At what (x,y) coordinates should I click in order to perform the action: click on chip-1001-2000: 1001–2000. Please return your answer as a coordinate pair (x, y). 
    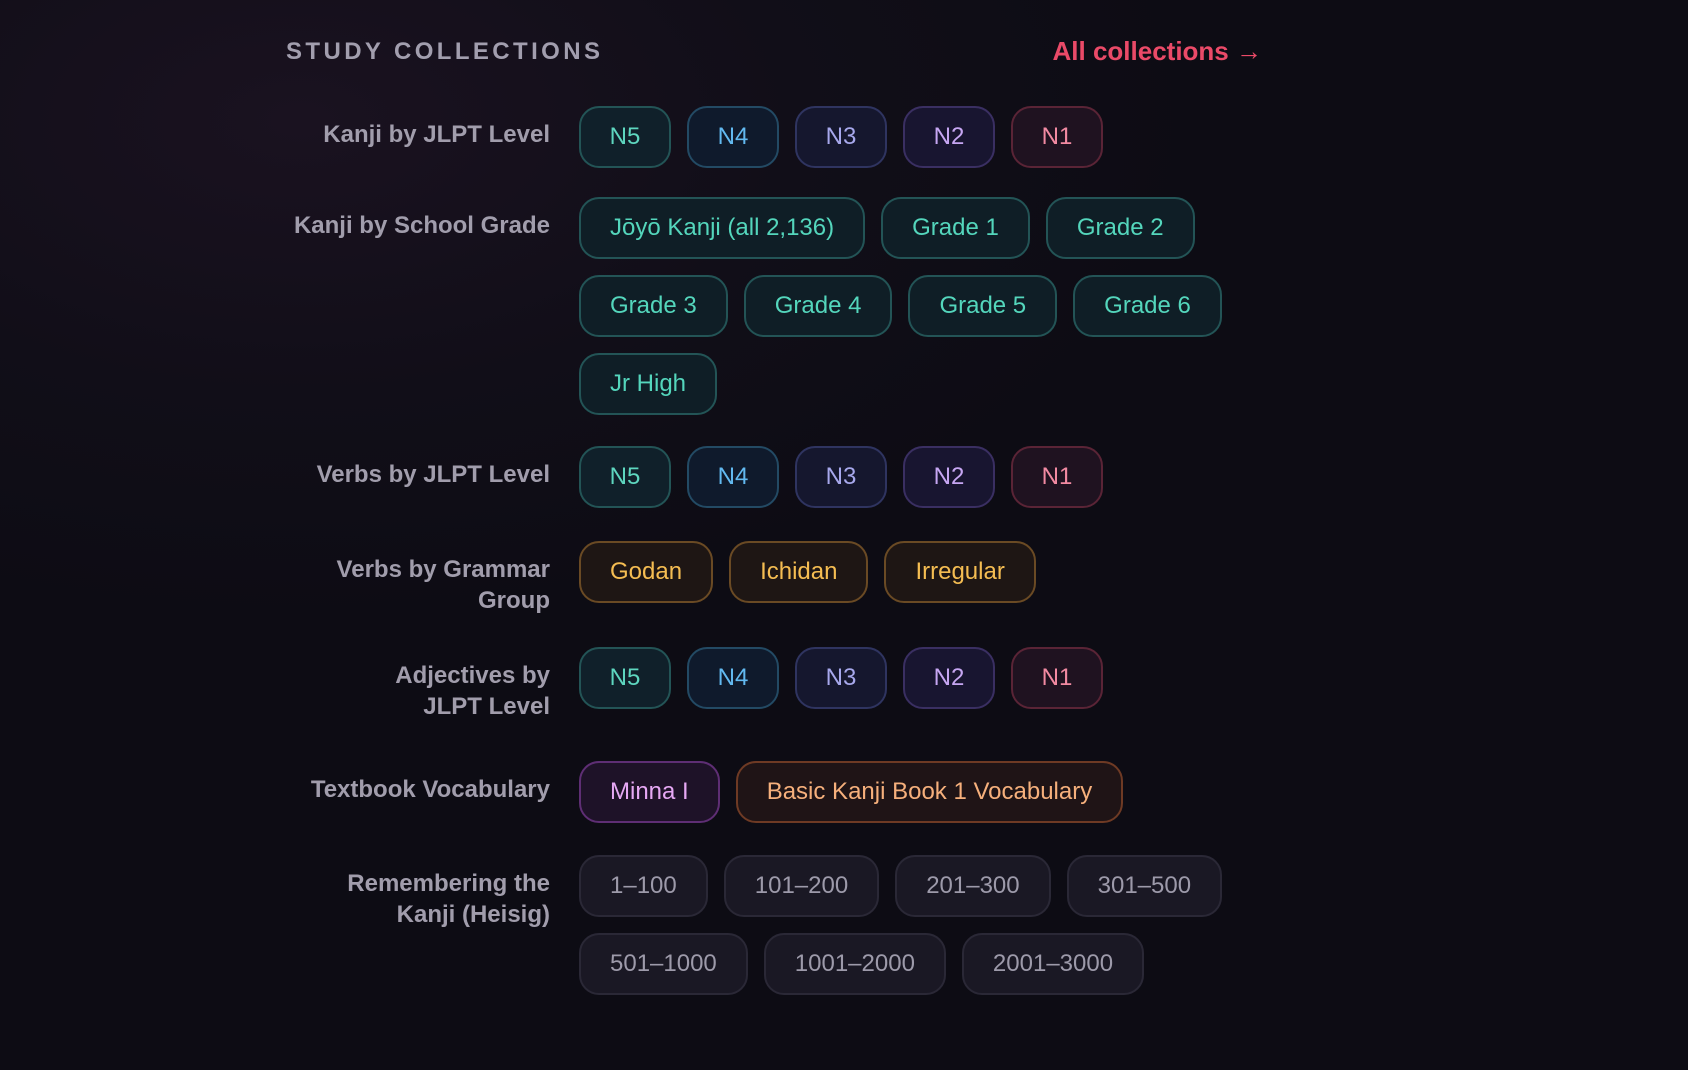
    Looking at the image, I should click on (854, 964).